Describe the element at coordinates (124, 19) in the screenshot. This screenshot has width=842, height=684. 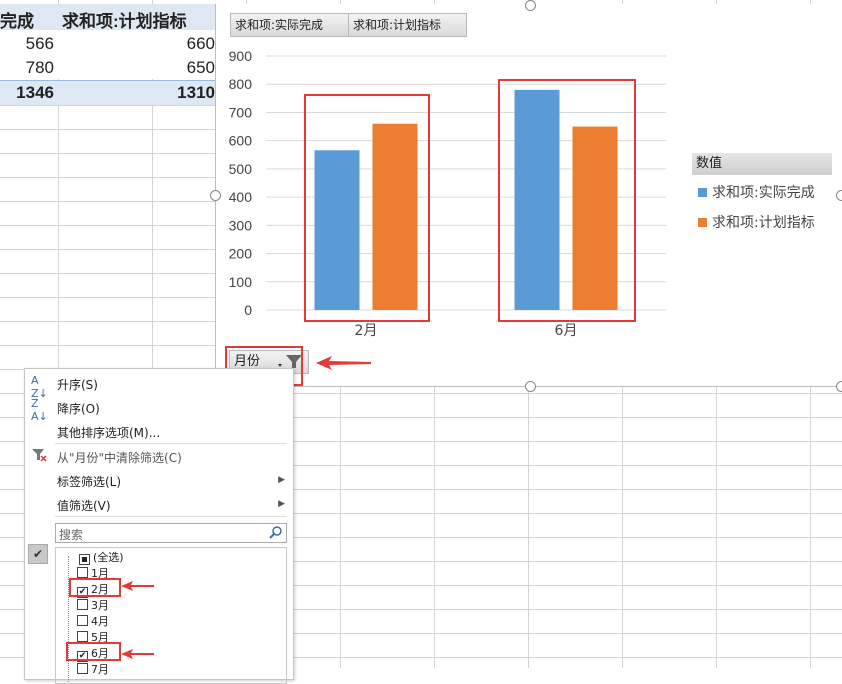
I see `pivot-col-header-plan: 求和项:计划指标` at that location.